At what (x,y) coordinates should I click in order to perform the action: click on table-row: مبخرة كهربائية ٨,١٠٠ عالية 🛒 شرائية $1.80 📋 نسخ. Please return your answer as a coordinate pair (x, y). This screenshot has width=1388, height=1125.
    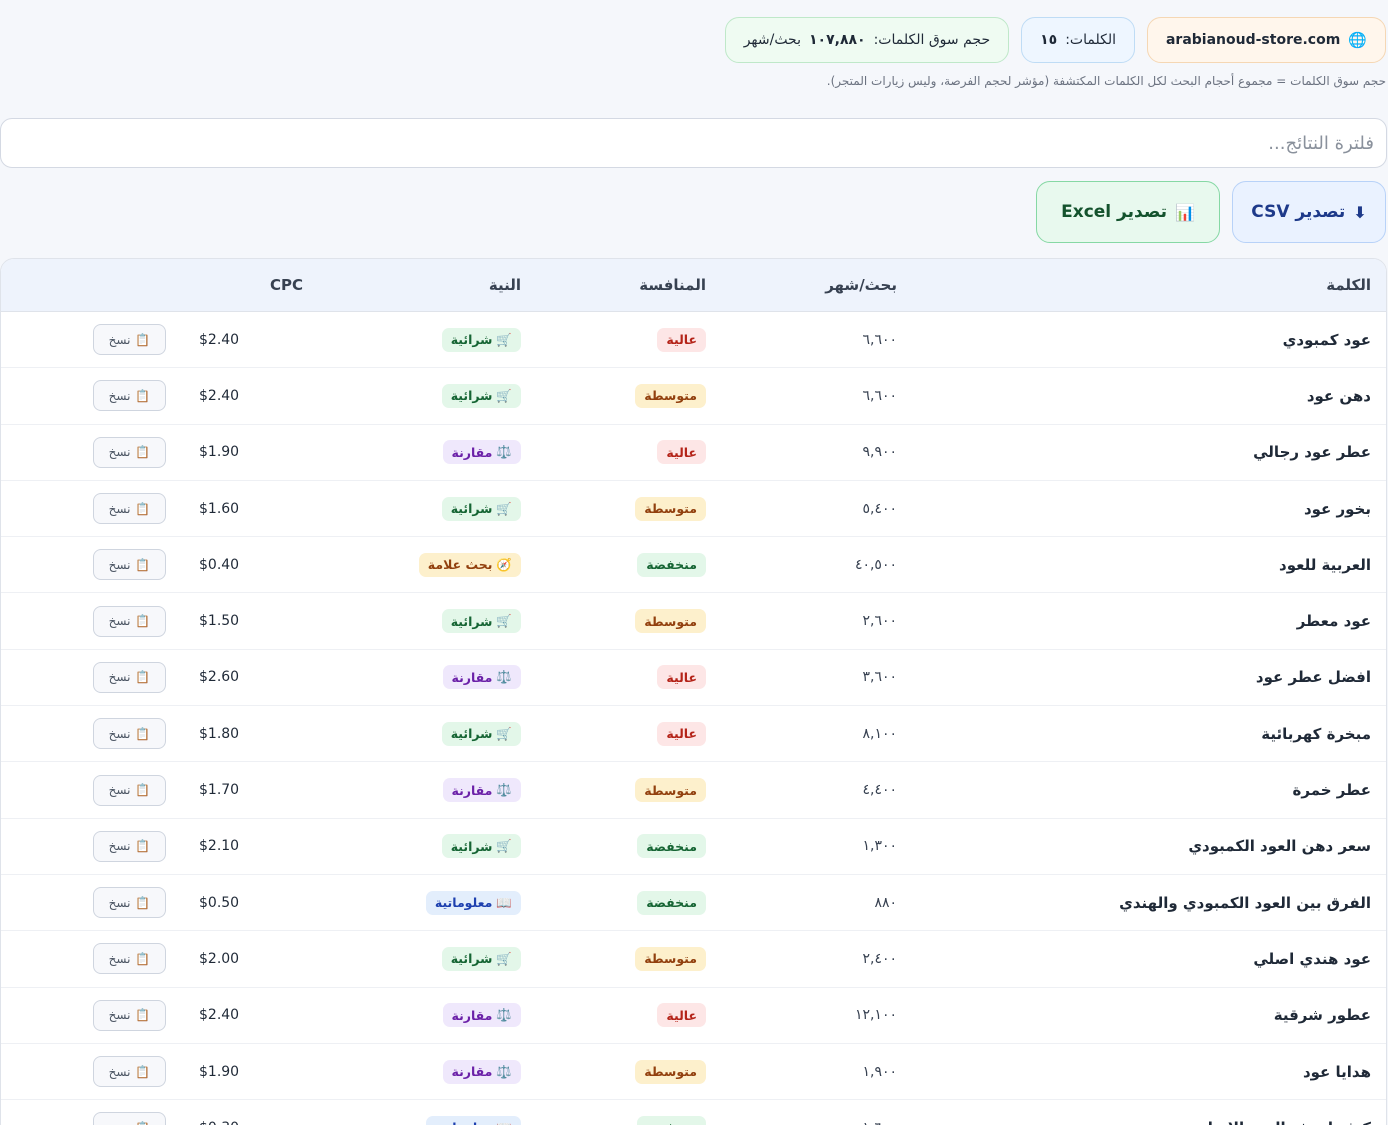
    Looking at the image, I should click on (693, 734).